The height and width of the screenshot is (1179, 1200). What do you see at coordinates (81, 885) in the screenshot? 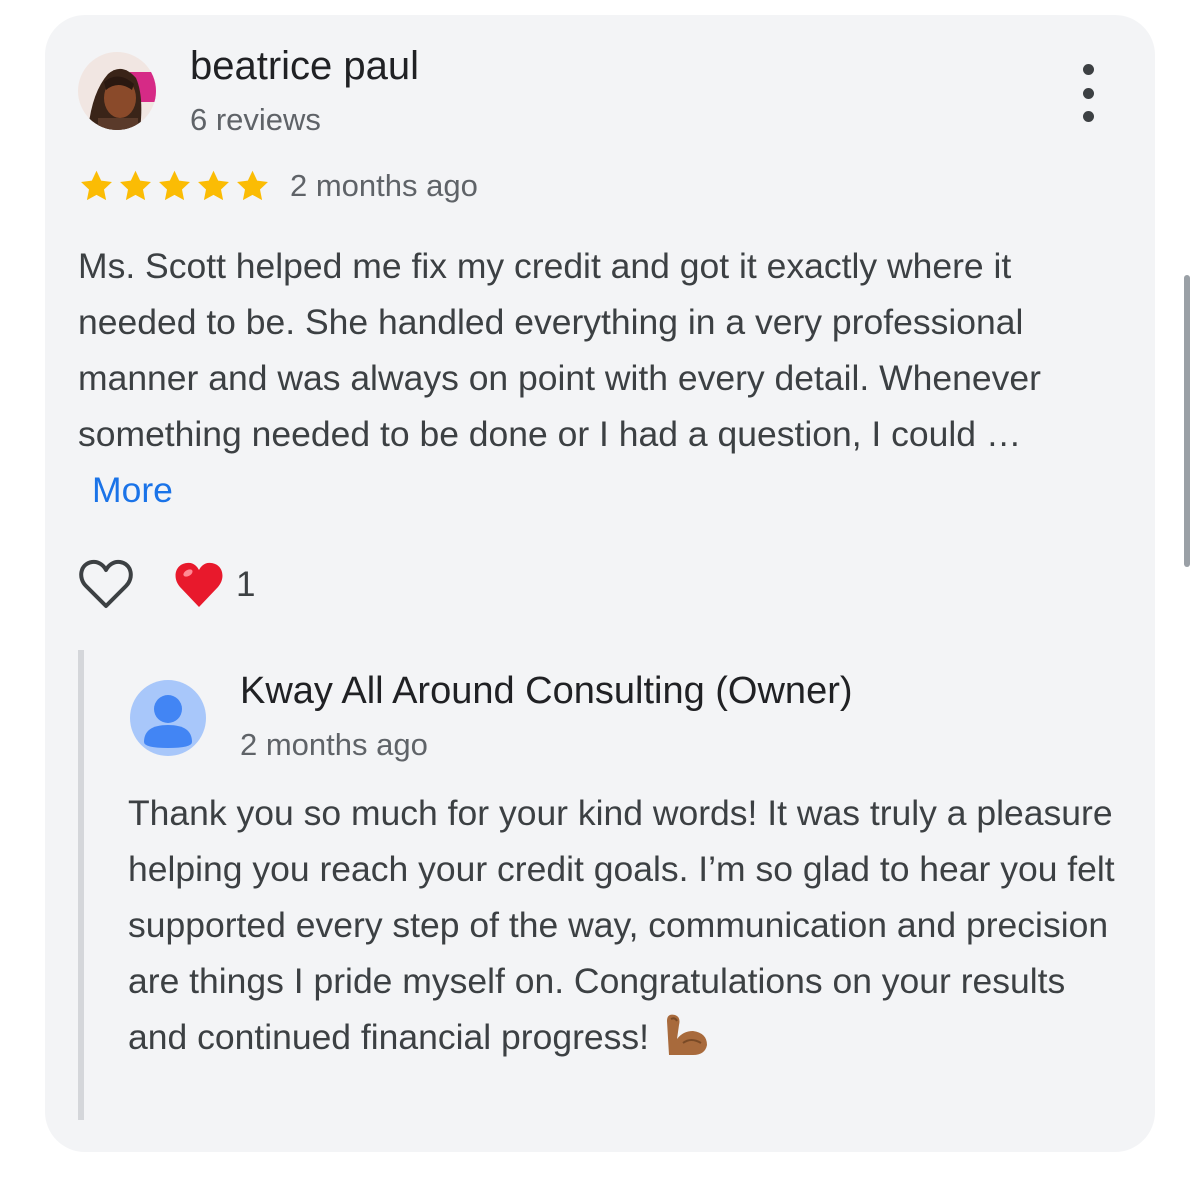
I see `reply-divider` at bounding box center [81, 885].